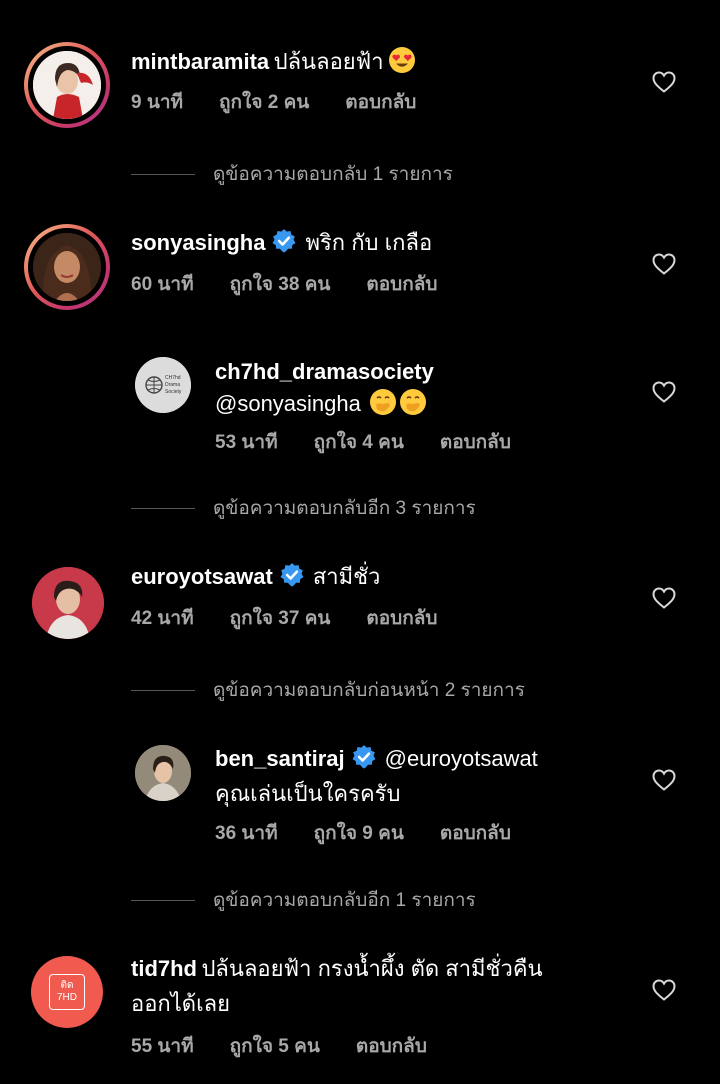 This screenshot has height=1084, width=720. Describe the element at coordinates (275, 1046) in the screenshot. I see `likes-count: ถูกใจ 5 คน` at that location.